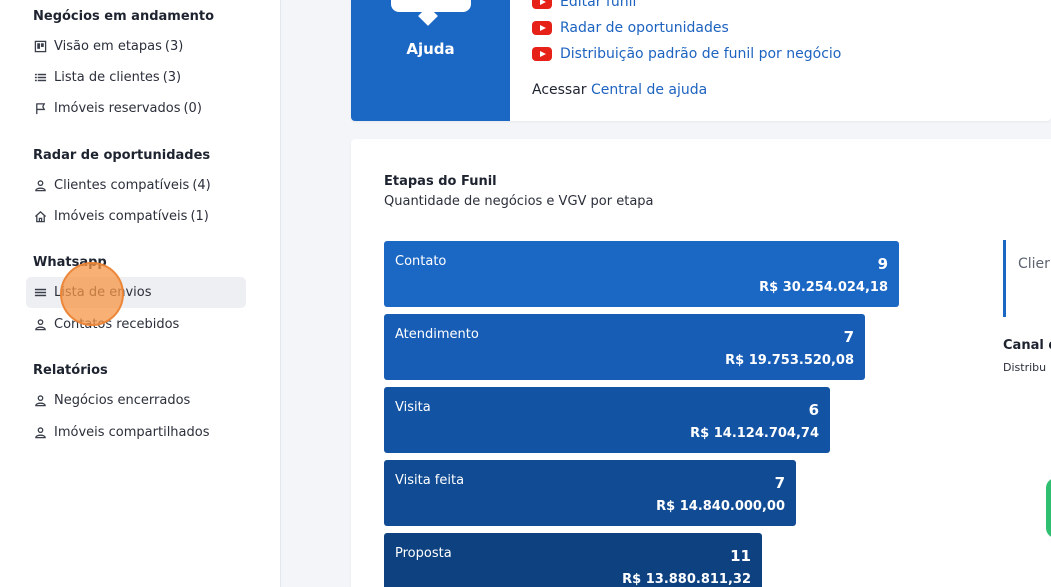 This screenshot has height=587, width=1051. I want to click on section-title-radar: Radar de oportunidades, so click(122, 155).